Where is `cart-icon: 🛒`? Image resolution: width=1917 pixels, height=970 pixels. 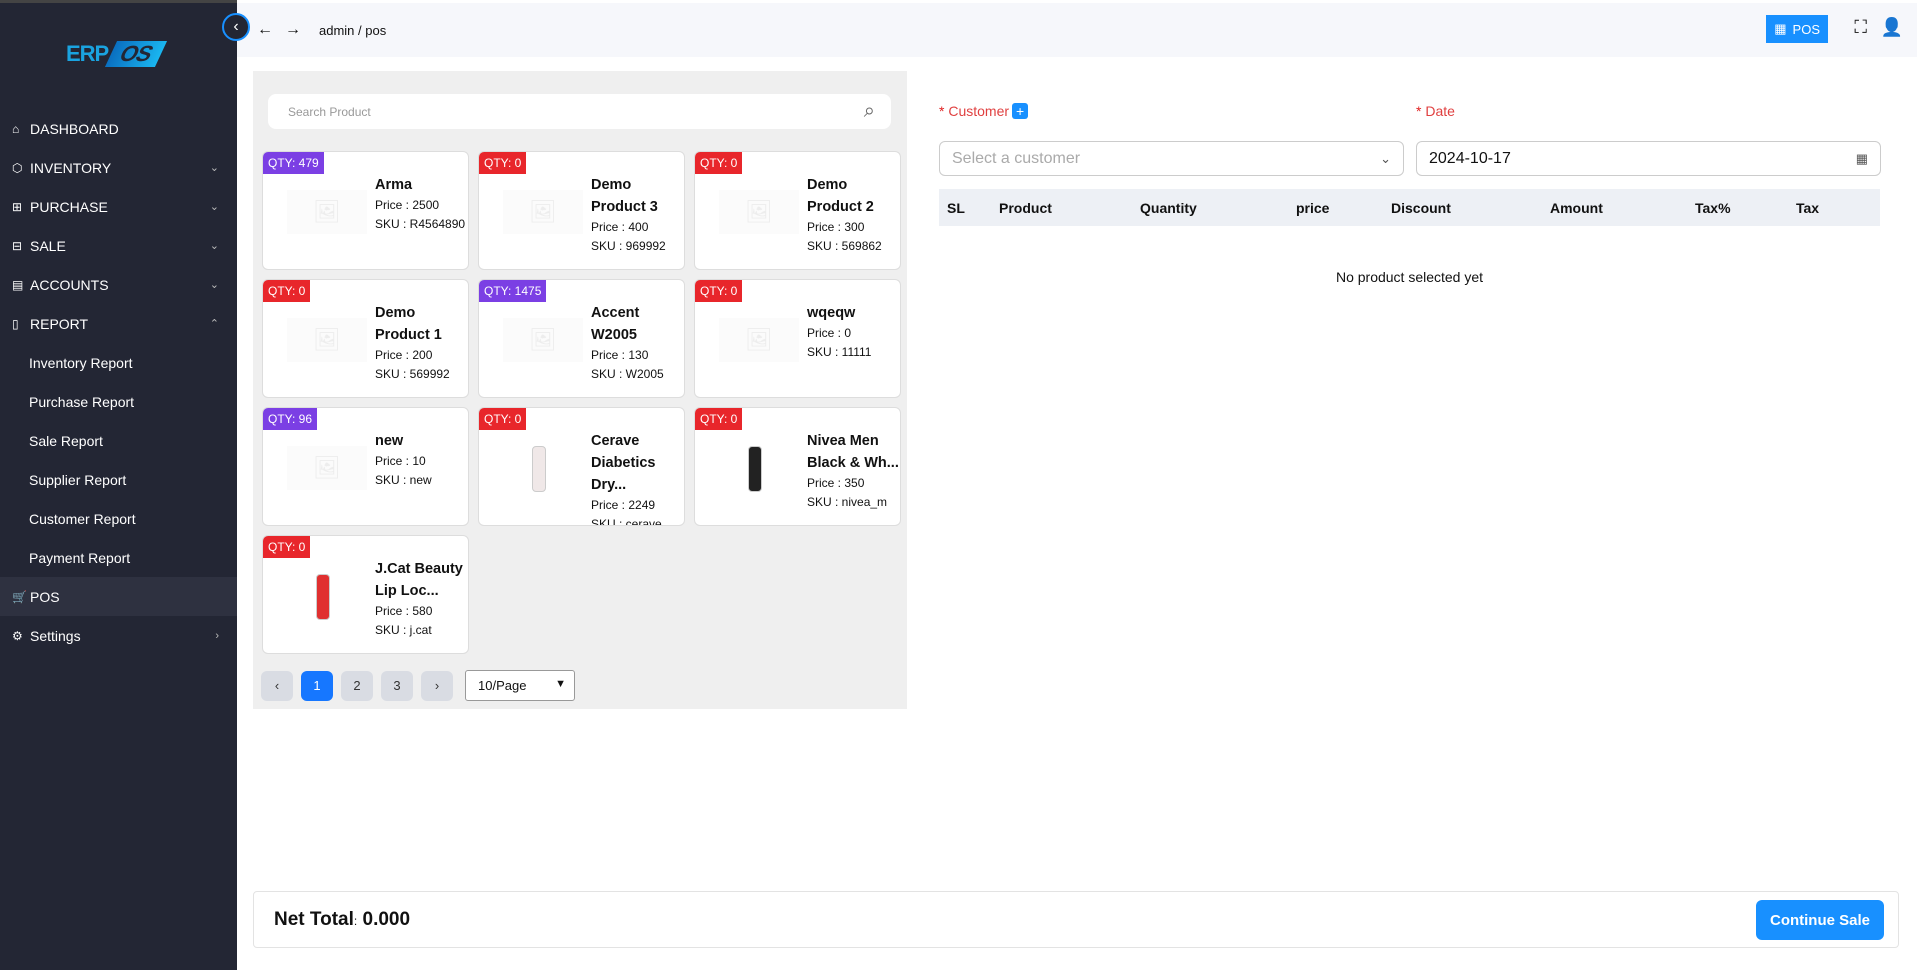 cart-icon: 🛒 is located at coordinates (19, 596).